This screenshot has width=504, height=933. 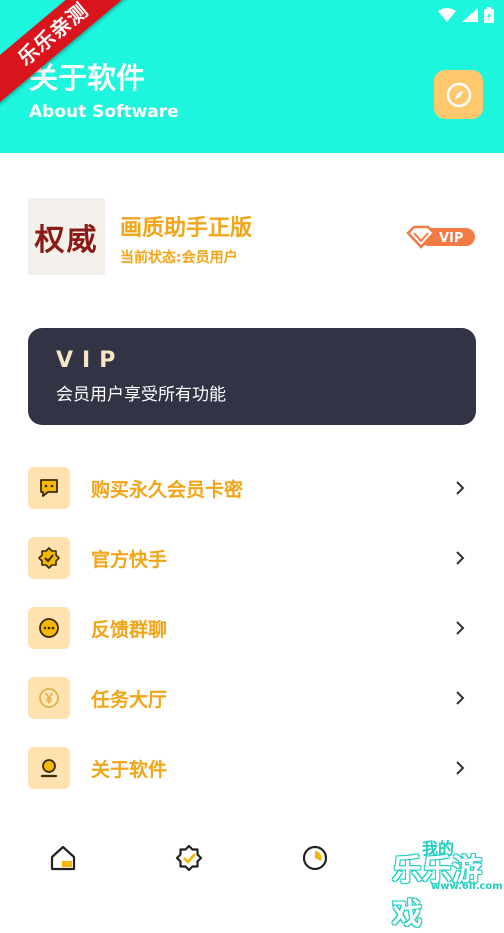 I want to click on menu-label: 官方快手, so click(x=129, y=560).